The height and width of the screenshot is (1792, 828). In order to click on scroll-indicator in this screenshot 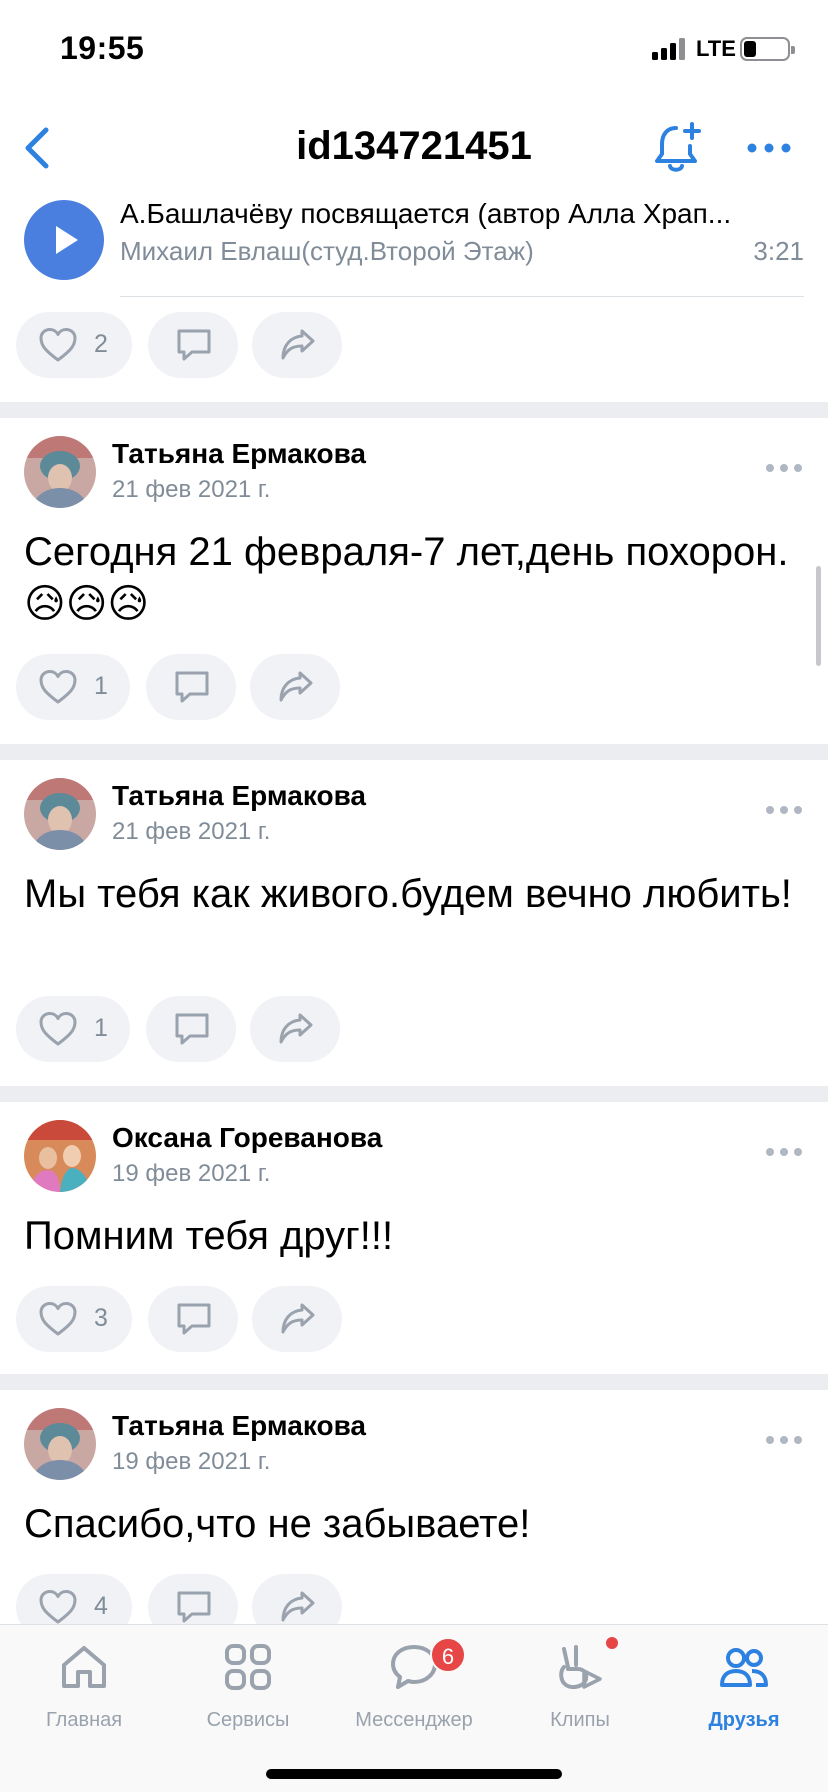, I will do `click(818, 616)`.